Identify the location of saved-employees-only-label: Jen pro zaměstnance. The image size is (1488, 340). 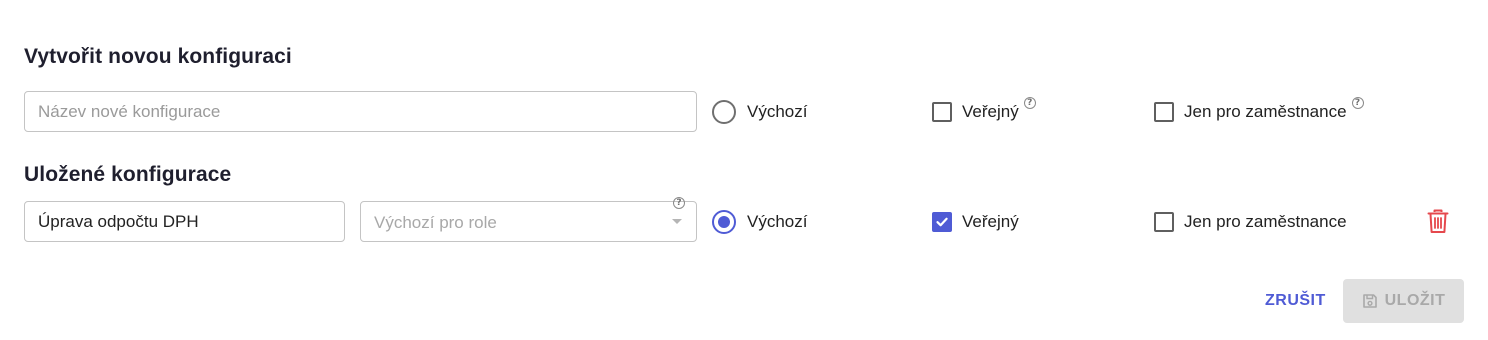
(1265, 221).